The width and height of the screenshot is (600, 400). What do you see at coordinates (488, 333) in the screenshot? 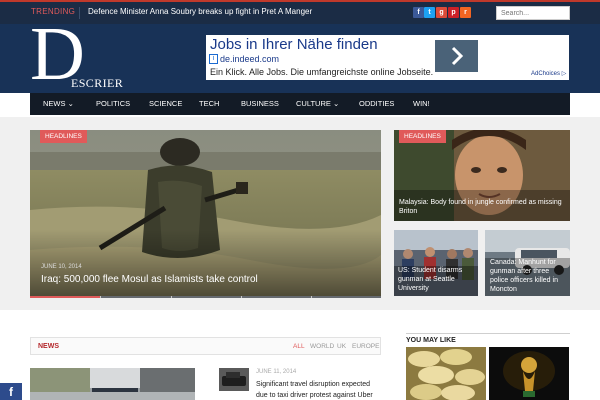
I see `divider` at bounding box center [488, 333].